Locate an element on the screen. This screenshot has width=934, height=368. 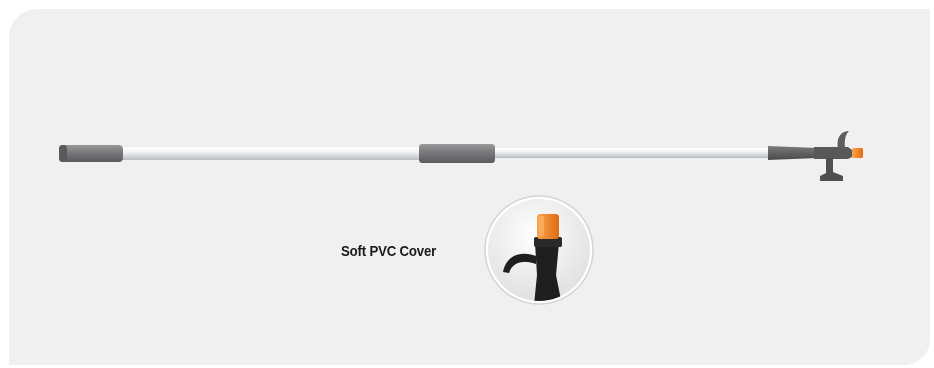
end-grip is located at coordinates (91, 153).